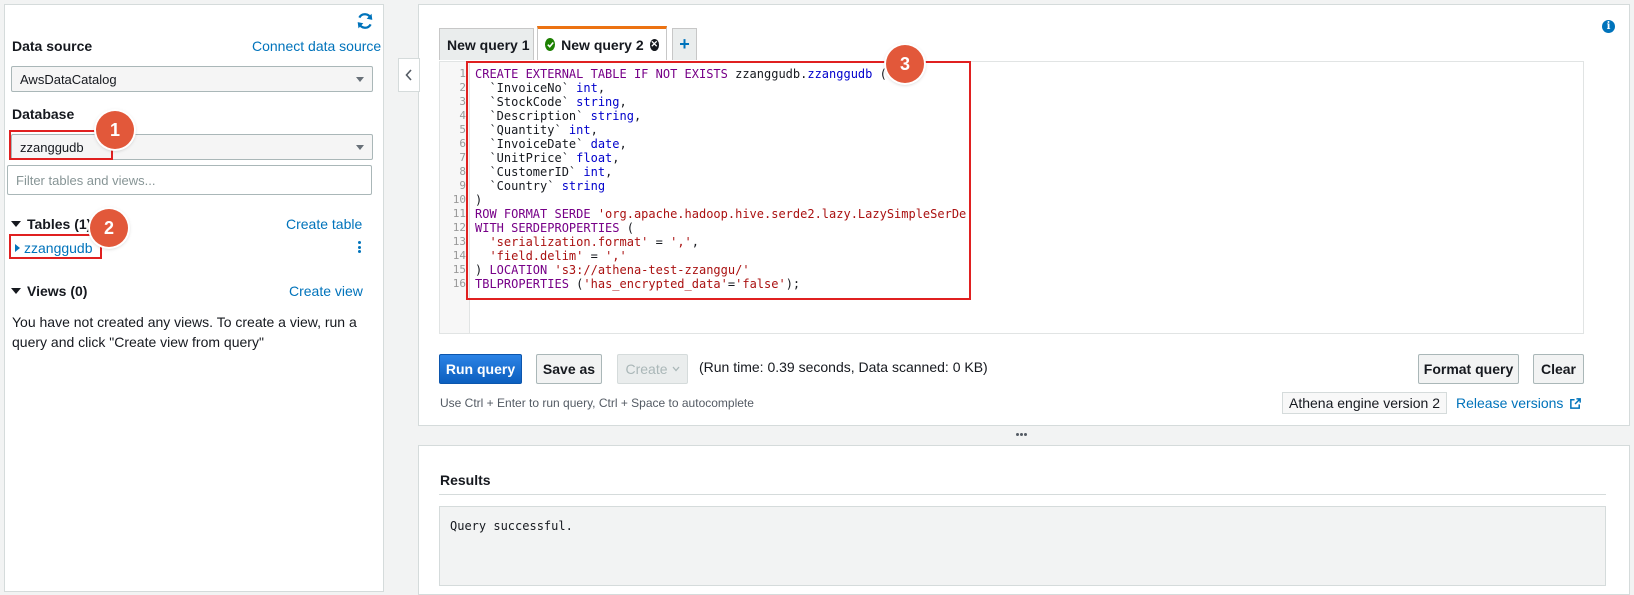 This screenshot has height=595, width=1634. Describe the element at coordinates (459, 269) in the screenshot. I see `line-number: 15` at that location.